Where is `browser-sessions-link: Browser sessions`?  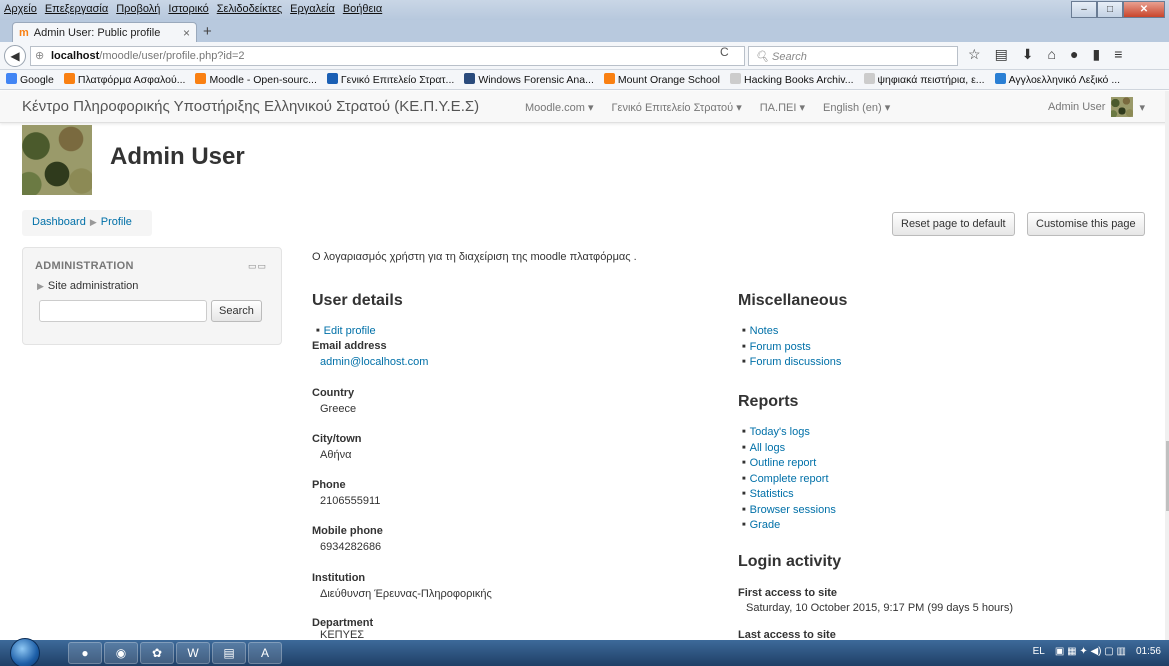
browser-sessions-link: Browser sessions is located at coordinates (789, 511).